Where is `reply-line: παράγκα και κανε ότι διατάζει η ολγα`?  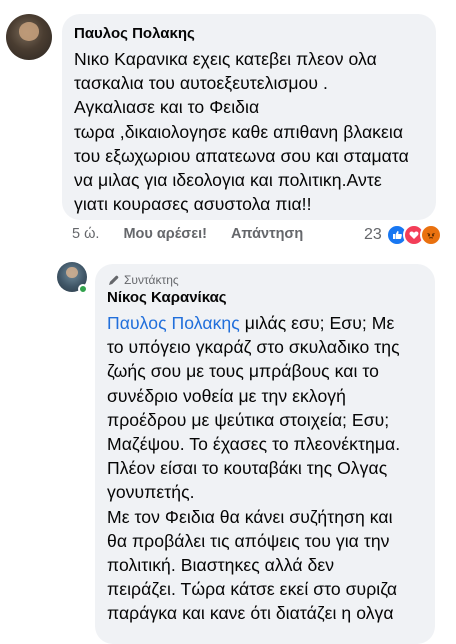 reply-line: παράγκα και κανε ότι διατάζει η ολγα is located at coordinates (250, 613).